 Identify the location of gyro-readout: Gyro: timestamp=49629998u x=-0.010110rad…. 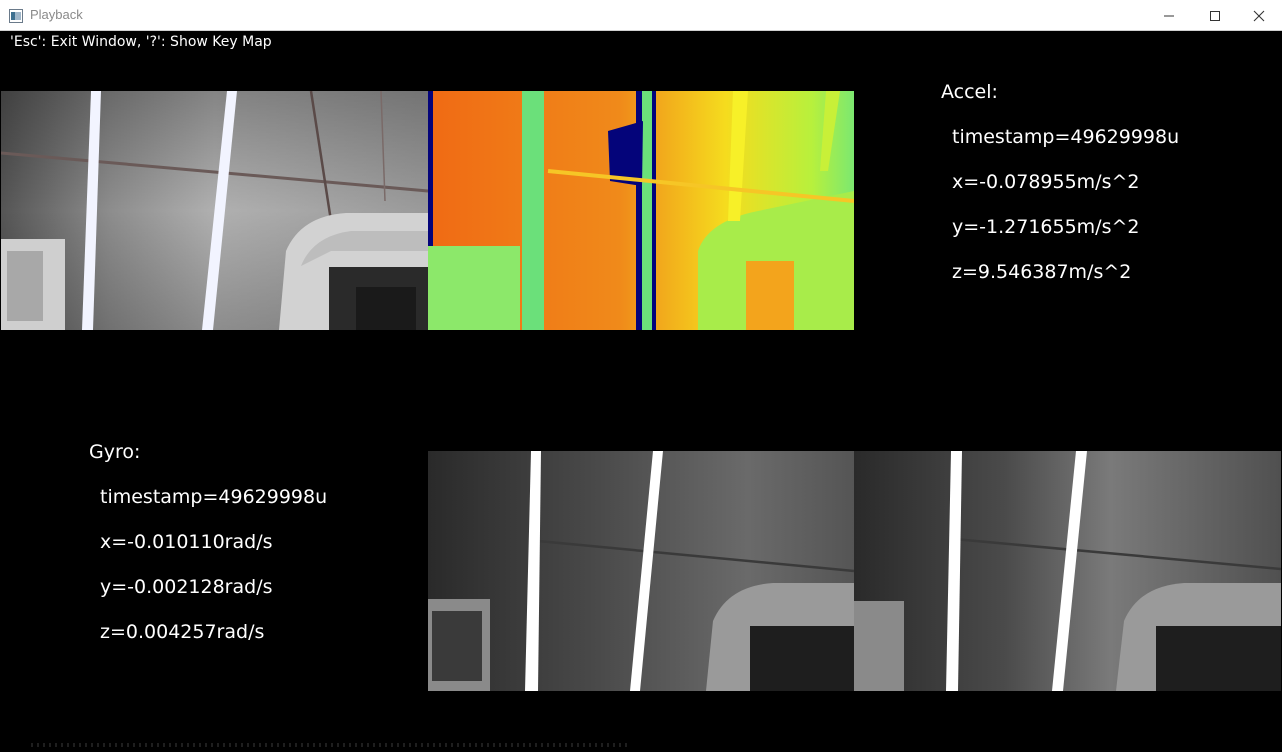
(208, 542).